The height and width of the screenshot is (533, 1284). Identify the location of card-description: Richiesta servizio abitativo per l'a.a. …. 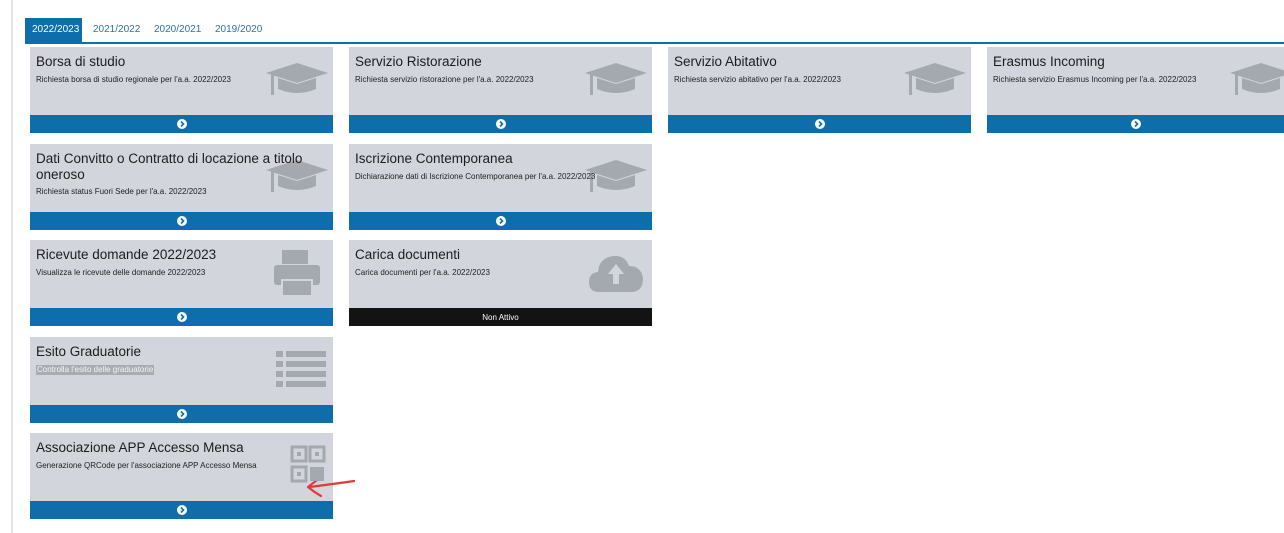
(757, 79).